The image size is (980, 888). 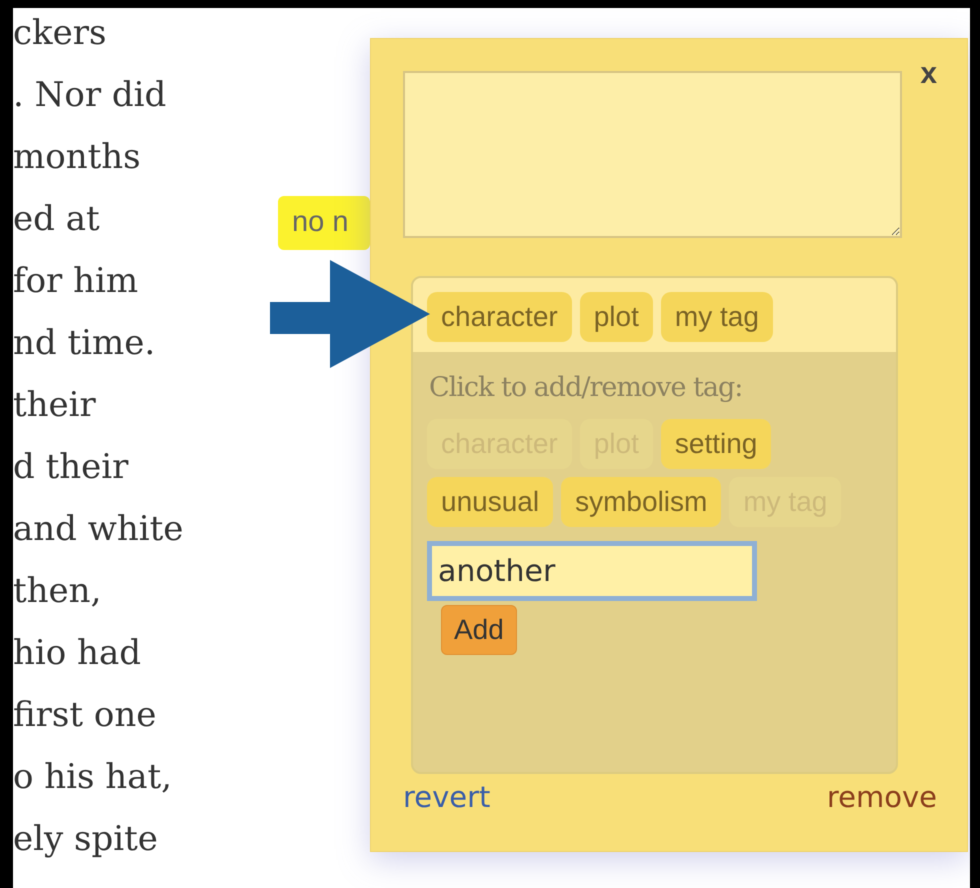 What do you see at coordinates (54, 405) in the screenshot?
I see `body-text-line: their` at bounding box center [54, 405].